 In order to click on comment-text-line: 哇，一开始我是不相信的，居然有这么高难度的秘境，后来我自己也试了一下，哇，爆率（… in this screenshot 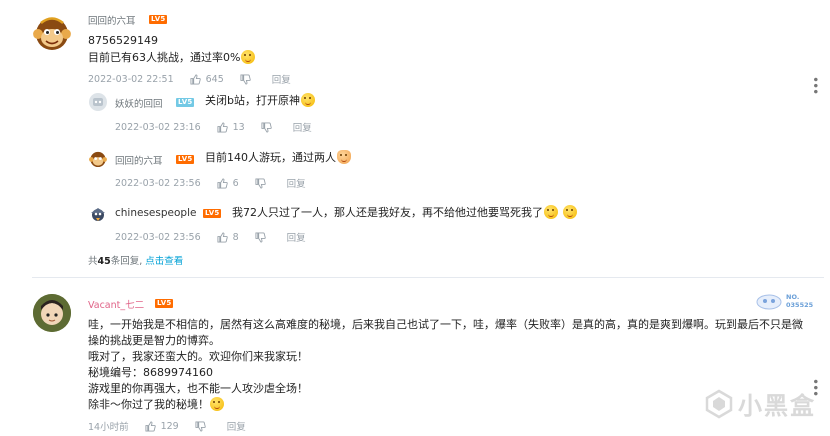, I will do `click(445, 324)`.